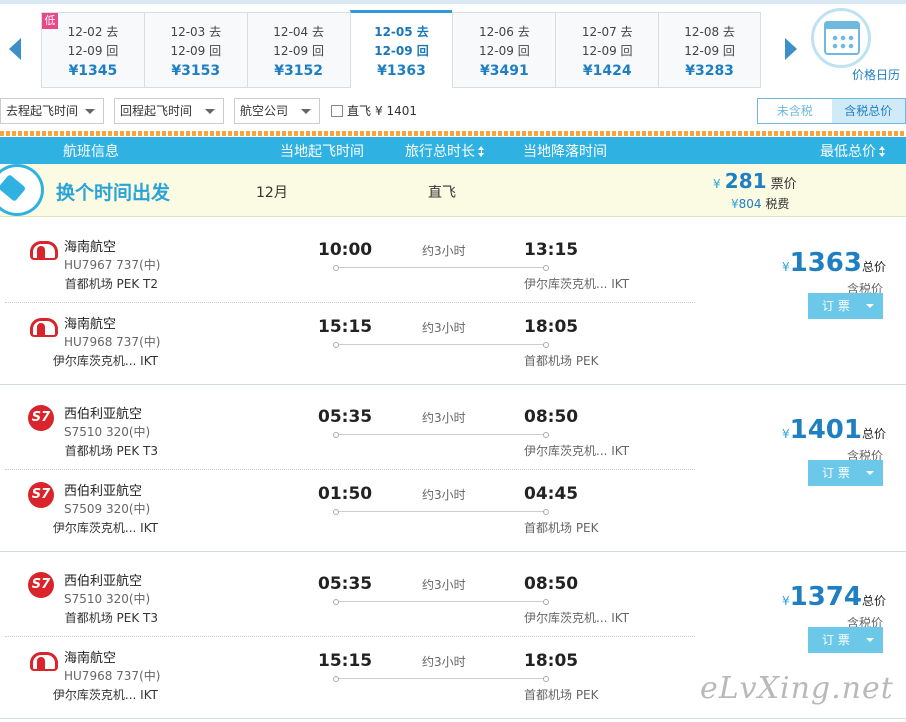  What do you see at coordinates (825, 597) in the screenshot?
I see `price-value: 1374` at bounding box center [825, 597].